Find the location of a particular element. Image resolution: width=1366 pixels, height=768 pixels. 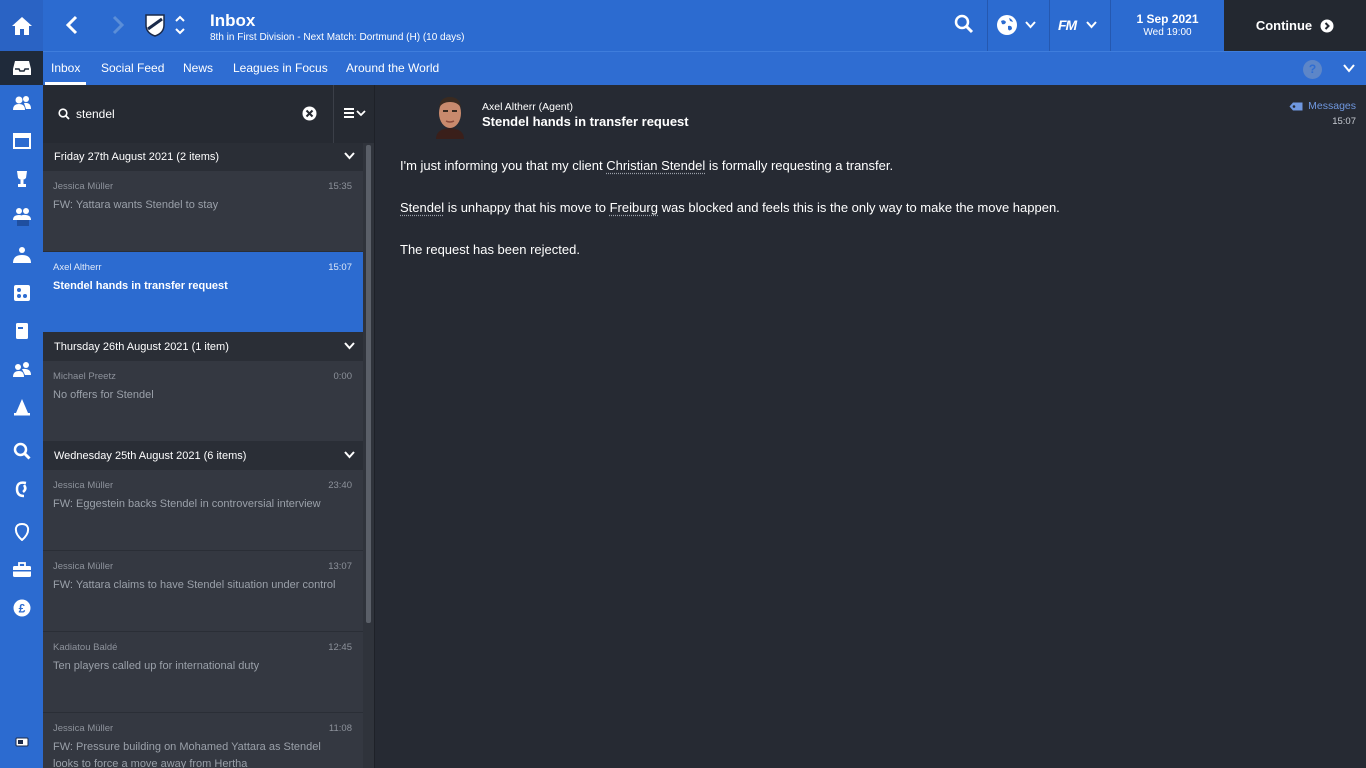

tab-around-the-world: Around the World is located at coordinates (392, 68).